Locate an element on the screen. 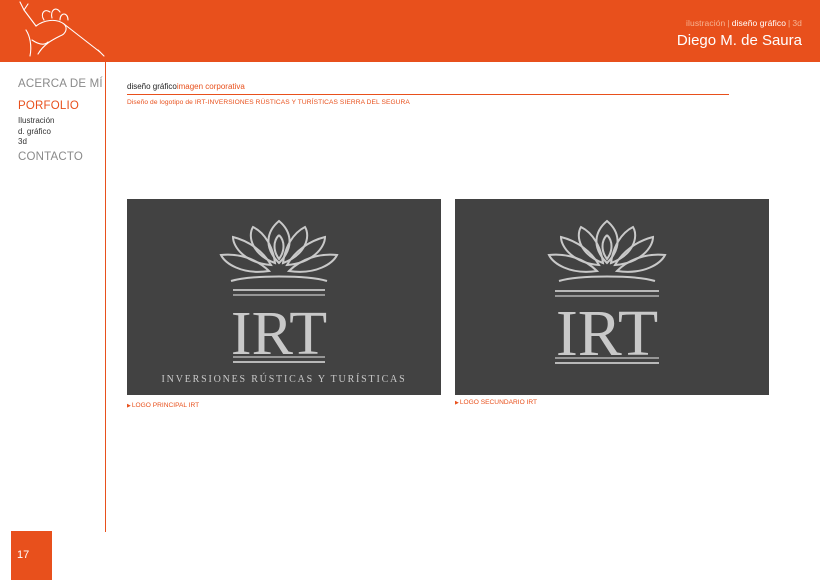 The width and height of the screenshot is (820, 580). sidebar-subitem-ilustracion: Ilustración is located at coordinates (61, 121).